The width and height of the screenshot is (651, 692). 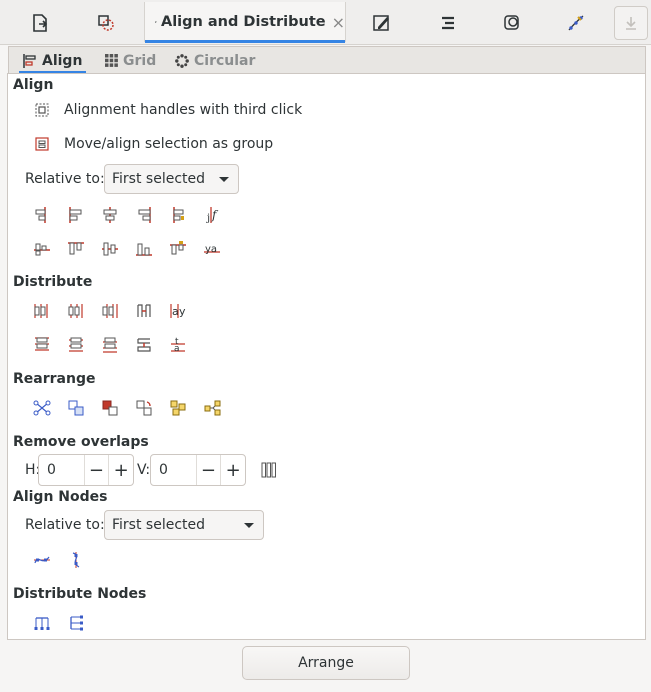 What do you see at coordinates (212, 215) in the screenshot?
I see `align-text-anchors-horizontal-button: fj` at bounding box center [212, 215].